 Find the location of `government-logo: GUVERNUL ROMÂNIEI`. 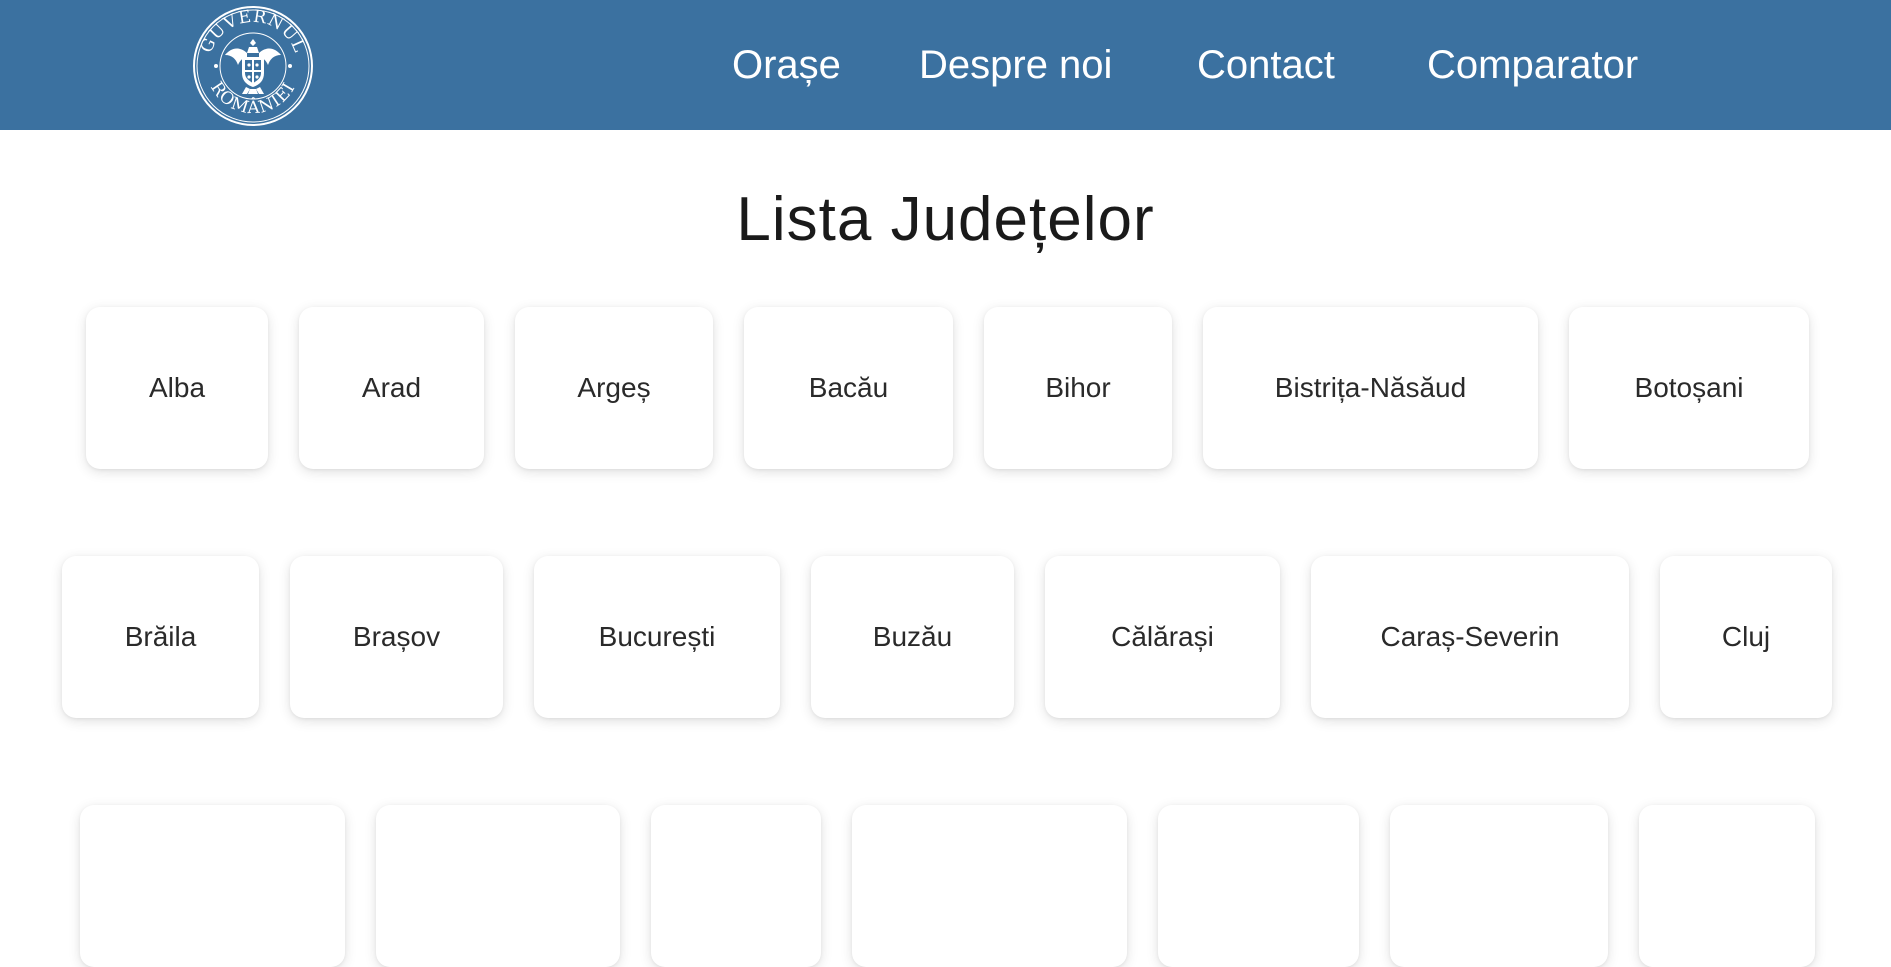

government-logo: GUVERNUL ROMÂNIEI is located at coordinates (253, 66).